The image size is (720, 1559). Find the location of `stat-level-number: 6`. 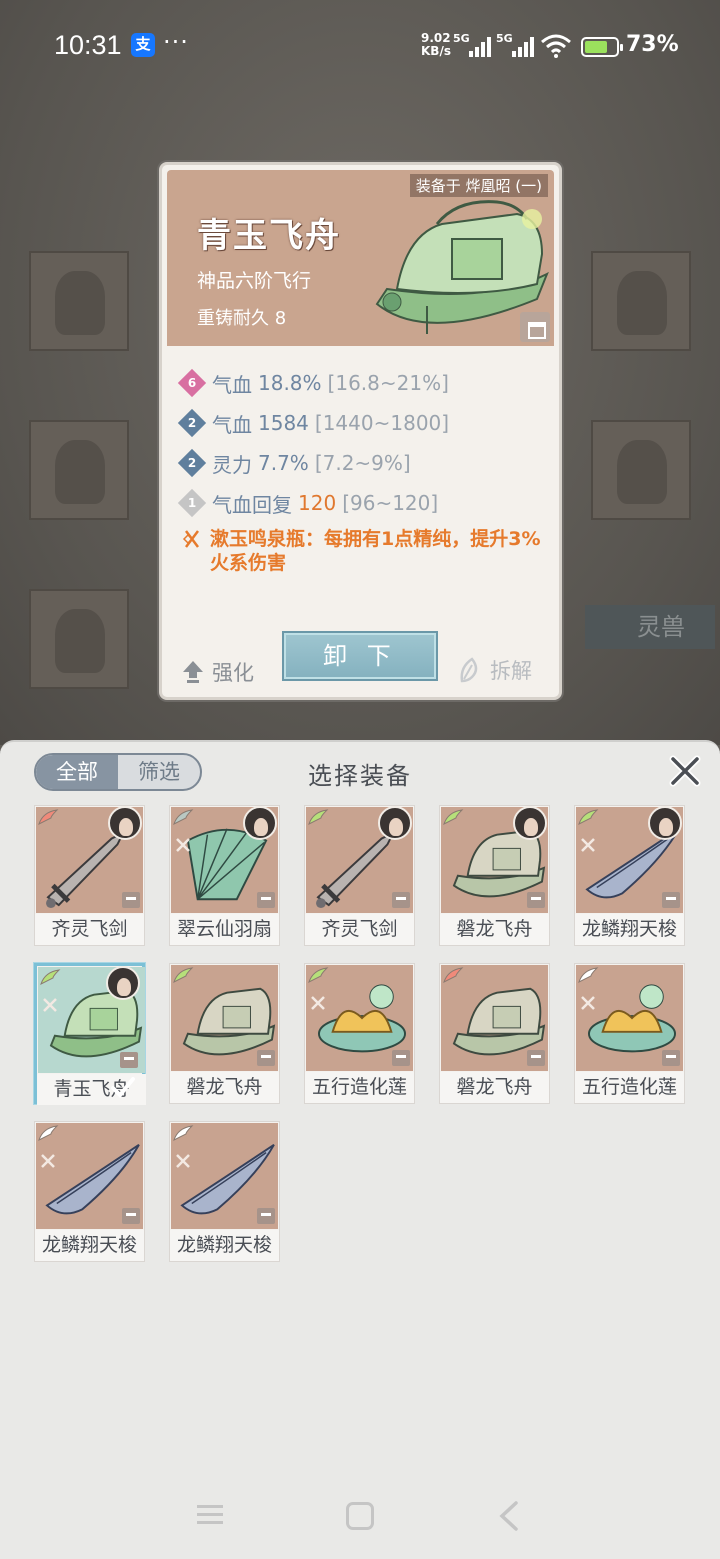

stat-level-number: 6 is located at coordinates (192, 383).